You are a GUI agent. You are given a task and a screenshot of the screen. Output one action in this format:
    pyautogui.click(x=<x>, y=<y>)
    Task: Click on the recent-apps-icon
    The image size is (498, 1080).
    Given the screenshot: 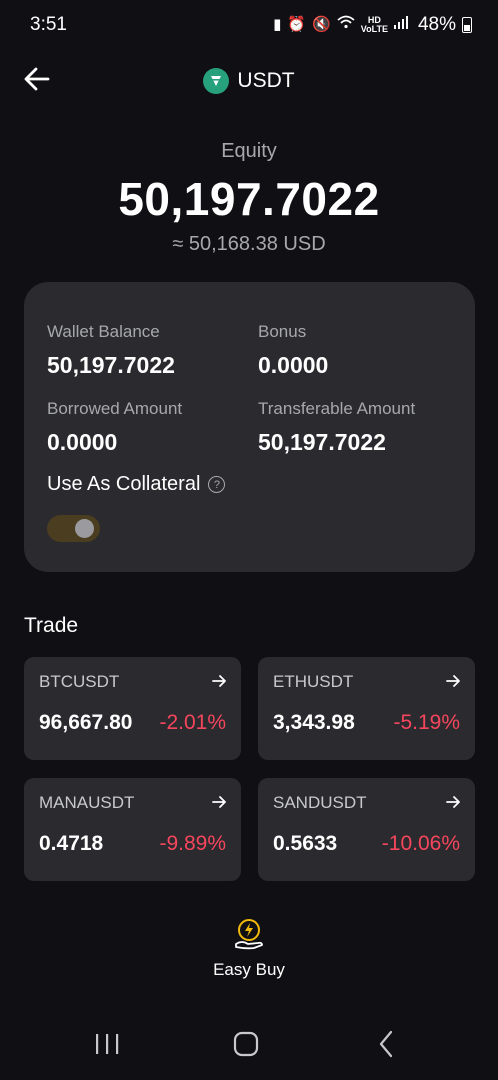 What is the action you would take?
    pyautogui.click(x=107, y=1044)
    